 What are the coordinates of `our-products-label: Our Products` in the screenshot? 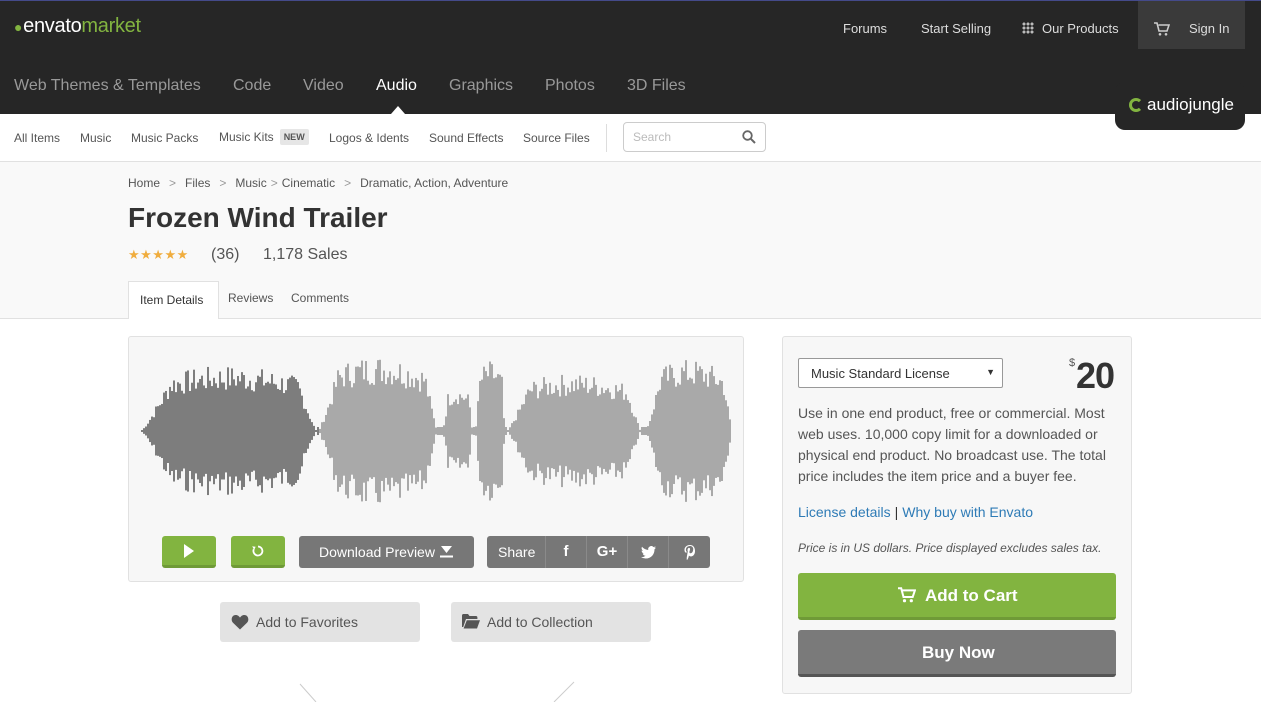 It's located at (1080, 28).